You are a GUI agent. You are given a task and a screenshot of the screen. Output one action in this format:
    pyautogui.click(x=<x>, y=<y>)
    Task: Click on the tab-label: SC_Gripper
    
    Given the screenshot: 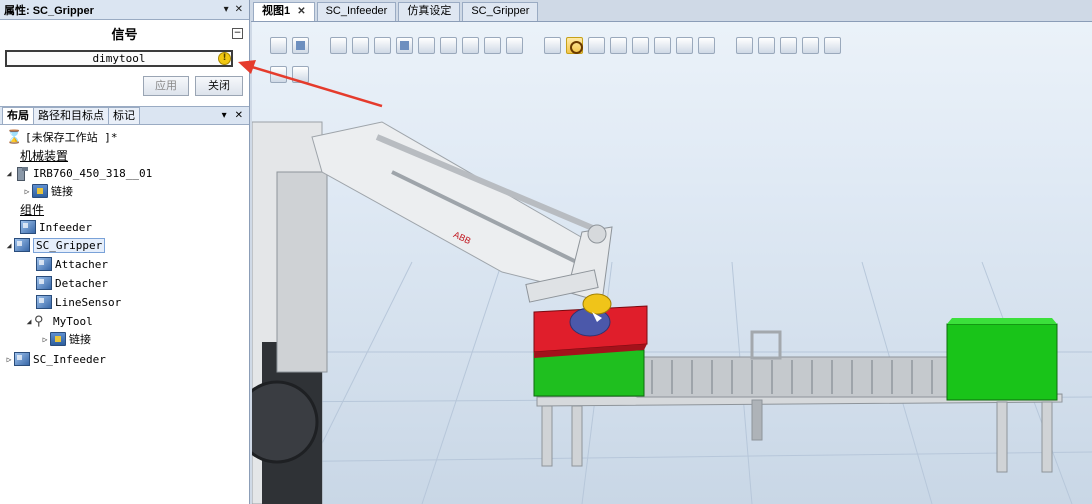 What is the action you would take?
    pyautogui.click(x=500, y=11)
    